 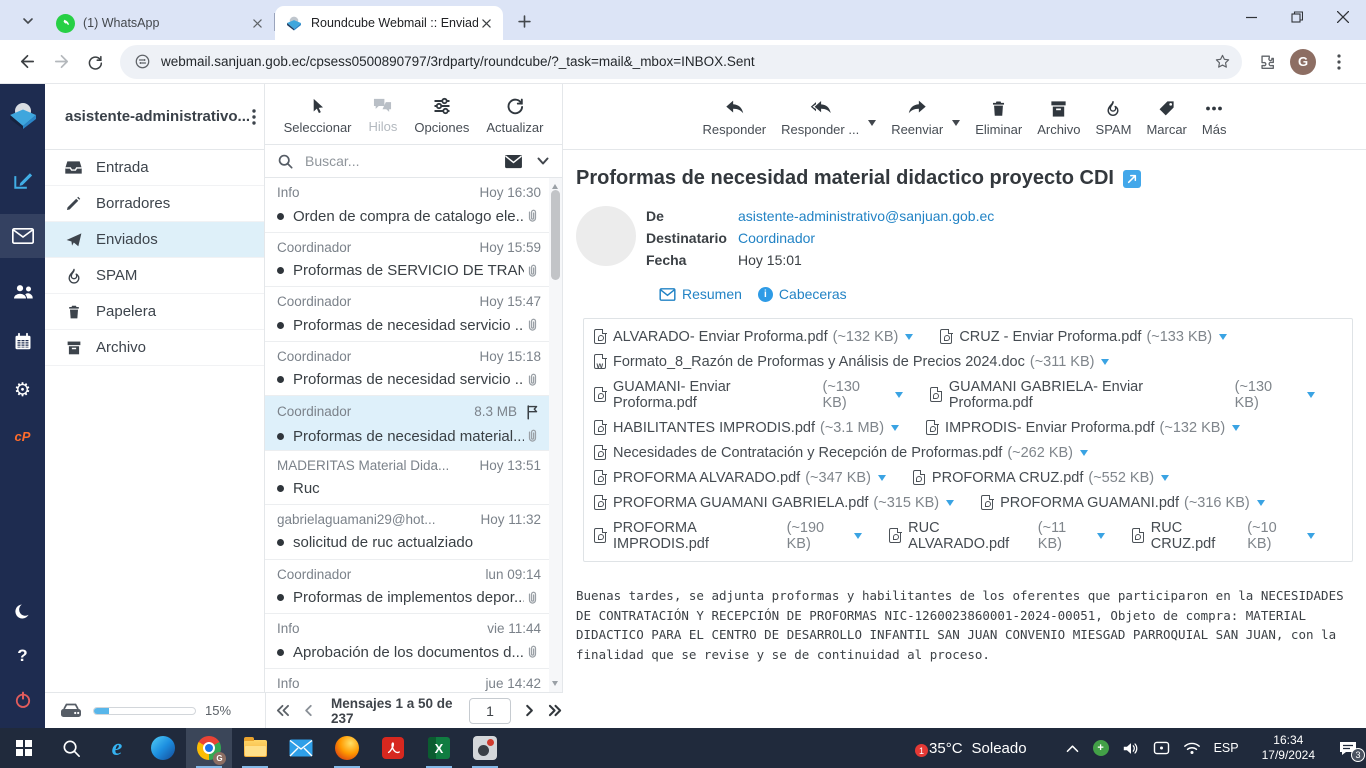 What do you see at coordinates (555, 435) in the screenshot?
I see `list-scrollbar` at bounding box center [555, 435].